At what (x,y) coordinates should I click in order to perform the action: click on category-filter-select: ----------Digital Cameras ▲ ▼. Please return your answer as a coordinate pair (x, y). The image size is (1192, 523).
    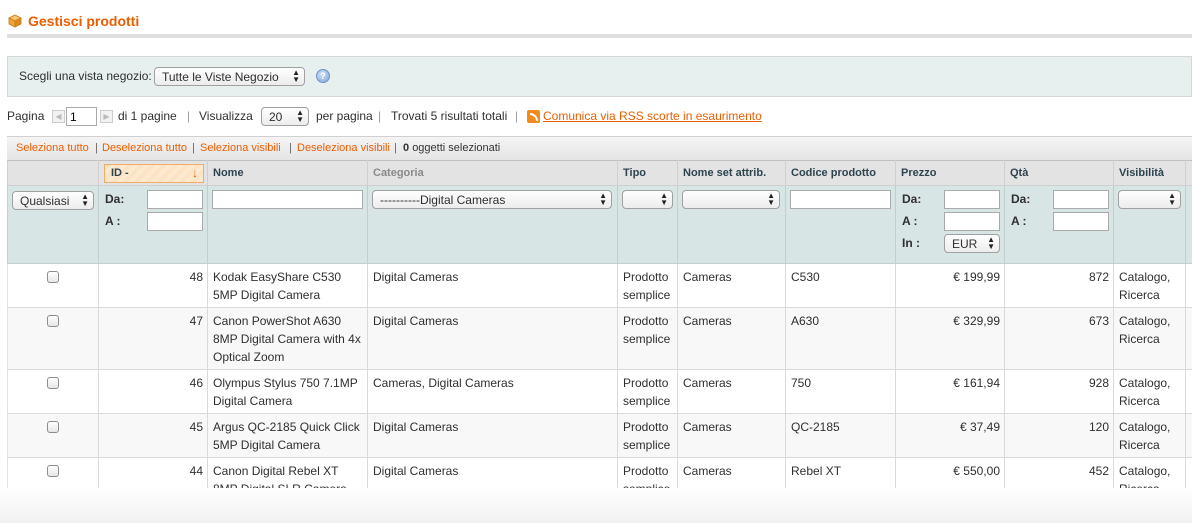
    Looking at the image, I should click on (492, 199).